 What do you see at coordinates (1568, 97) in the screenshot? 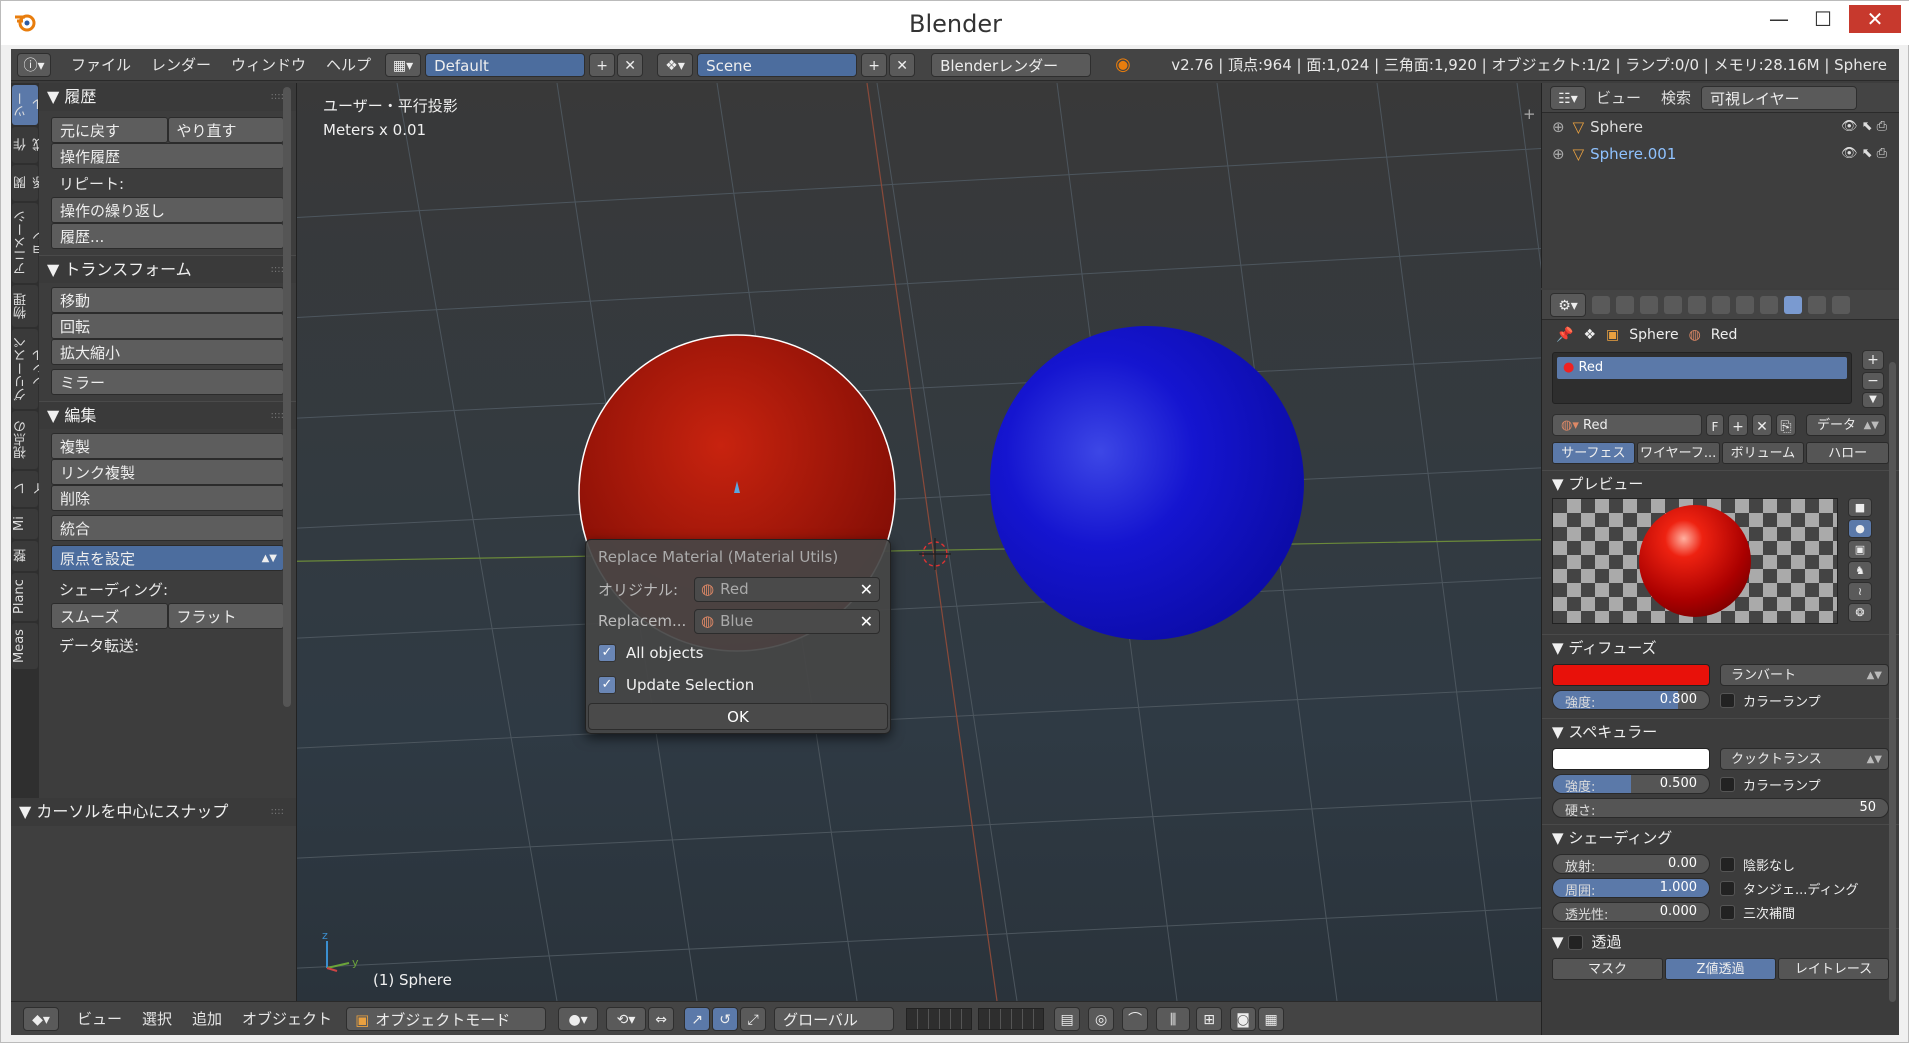
I see `outliner-editor-icon: ☷▾` at bounding box center [1568, 97].